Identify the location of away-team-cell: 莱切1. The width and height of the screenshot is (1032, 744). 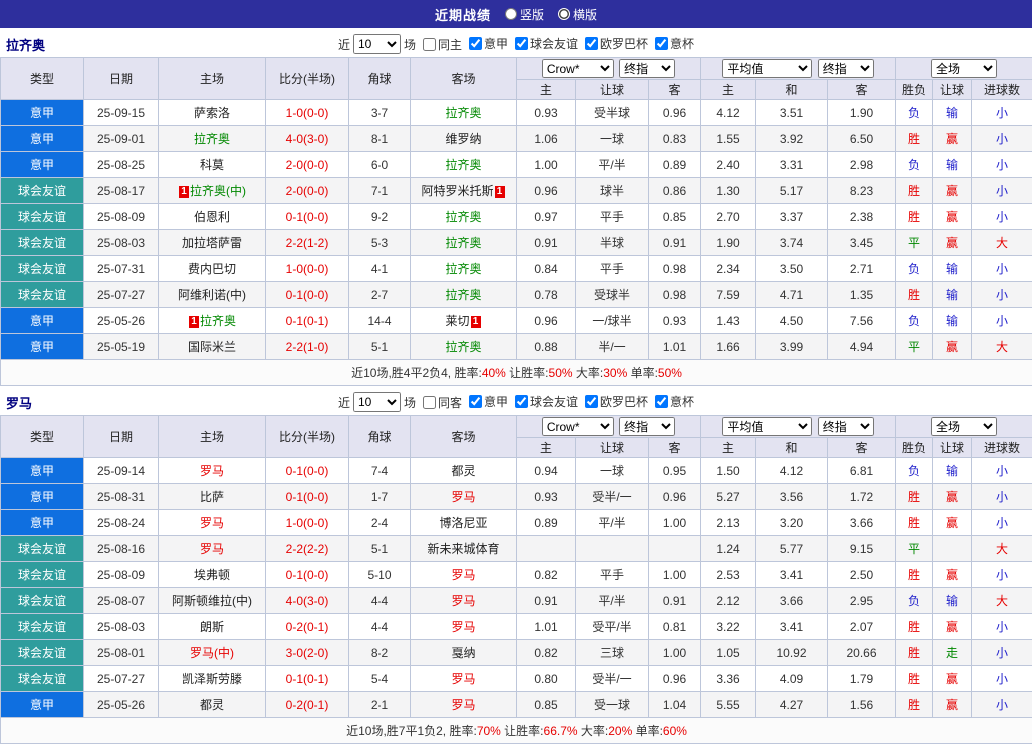
(464, 321).